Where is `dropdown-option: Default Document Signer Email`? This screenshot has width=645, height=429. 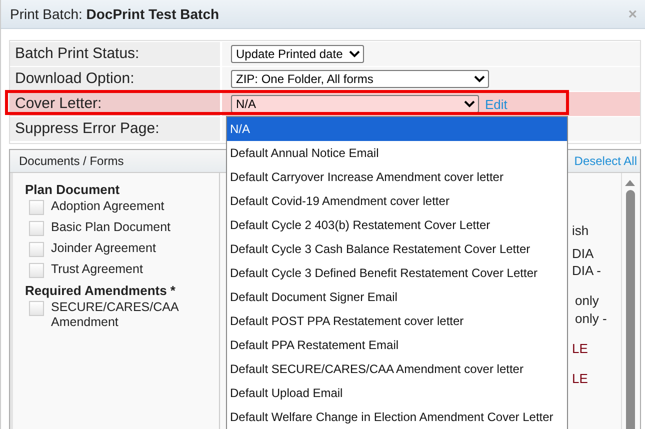 dropdown-option: Default Document Signer Email is located at coordinates (397, 297).